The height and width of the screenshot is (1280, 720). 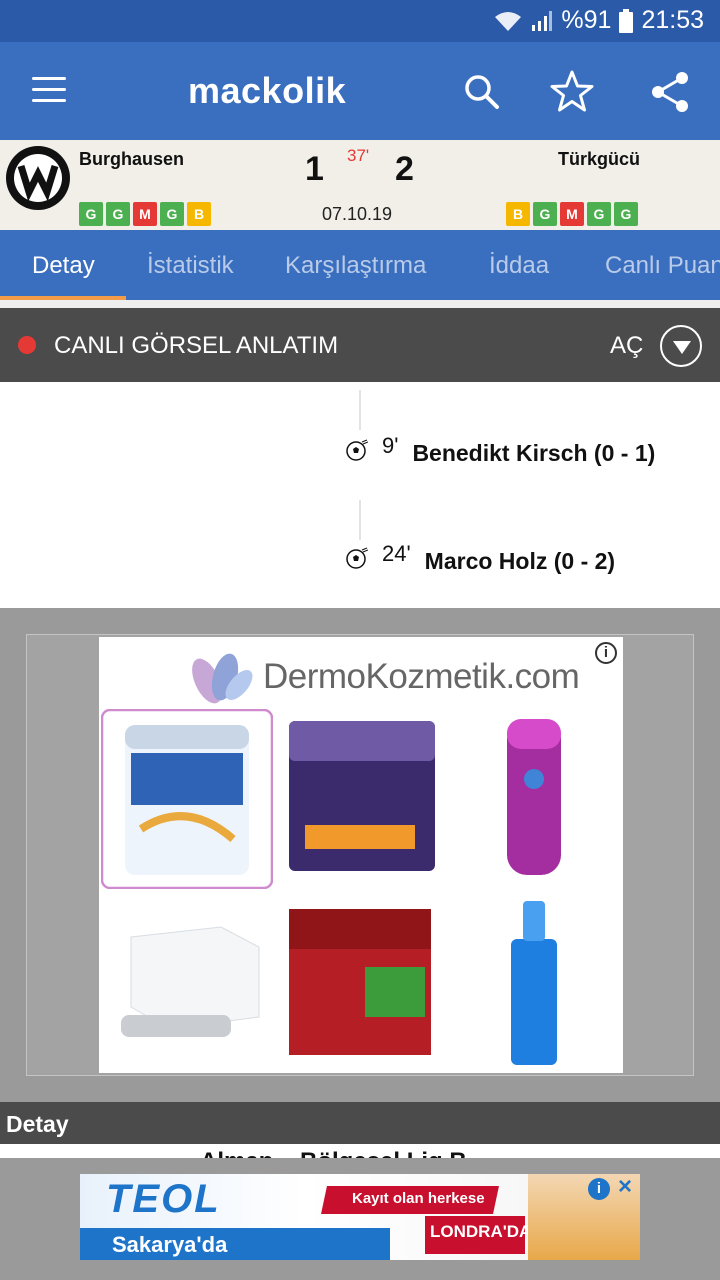 What do you see at coordinates (358, 155) in the screenshot?
I see `match-minute: 37'` at bounding box center [358, 155].